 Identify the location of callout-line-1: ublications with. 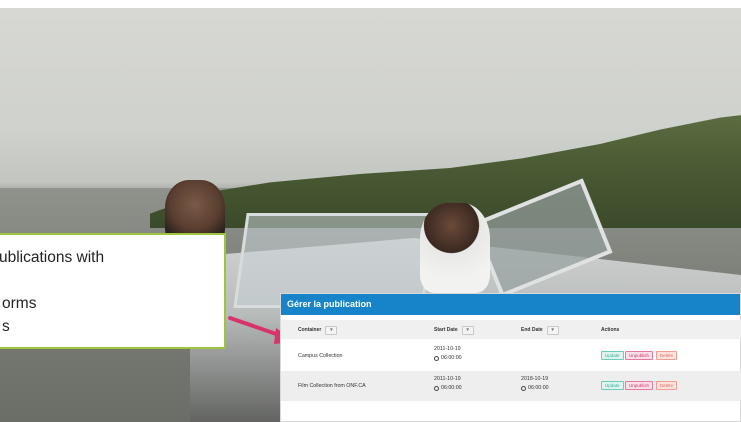
(52, 257).